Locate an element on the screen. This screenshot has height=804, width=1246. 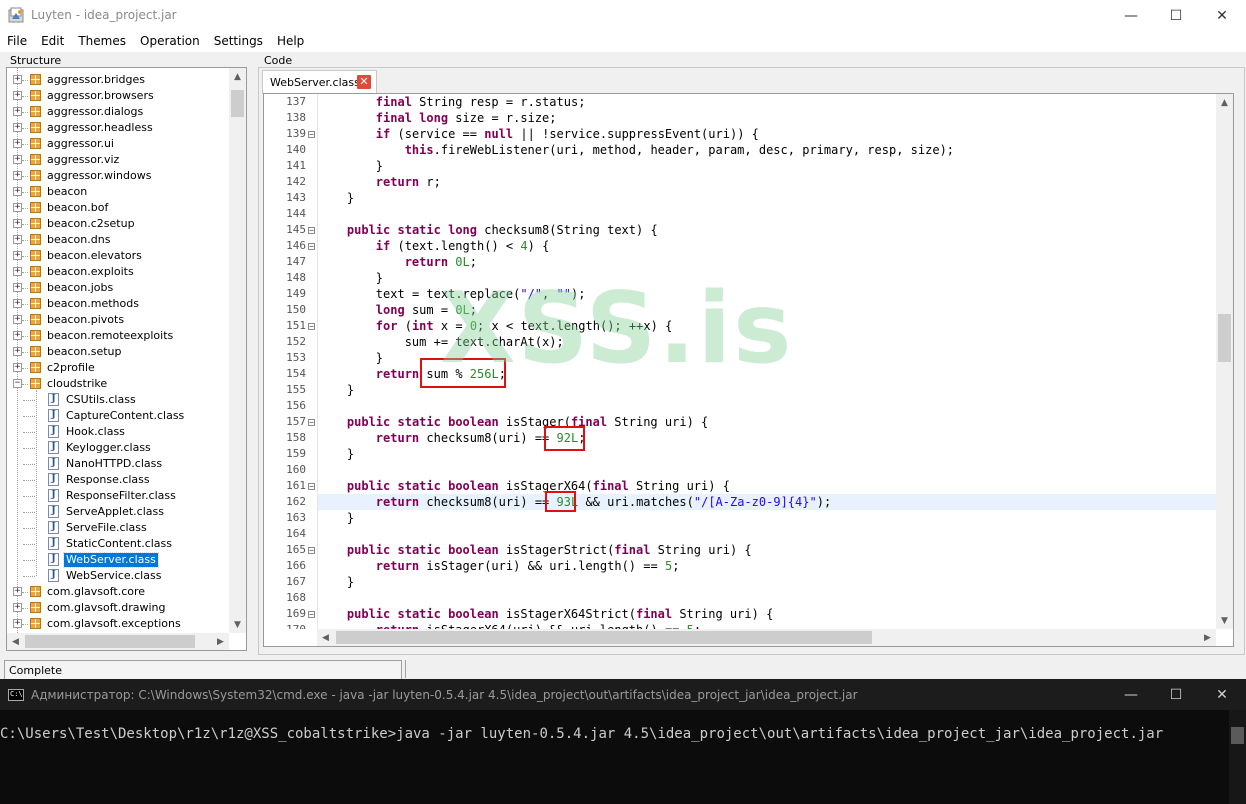
tree-class-item: J ResponseFilter.class is located at coordinates (118, 496).